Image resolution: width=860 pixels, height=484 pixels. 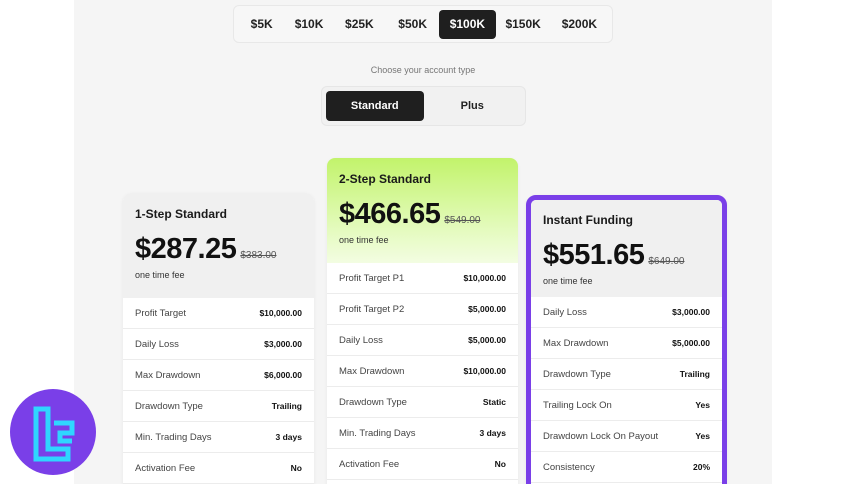 I want to click on amount-option-10k: $10K, so click(x=308, y=24).